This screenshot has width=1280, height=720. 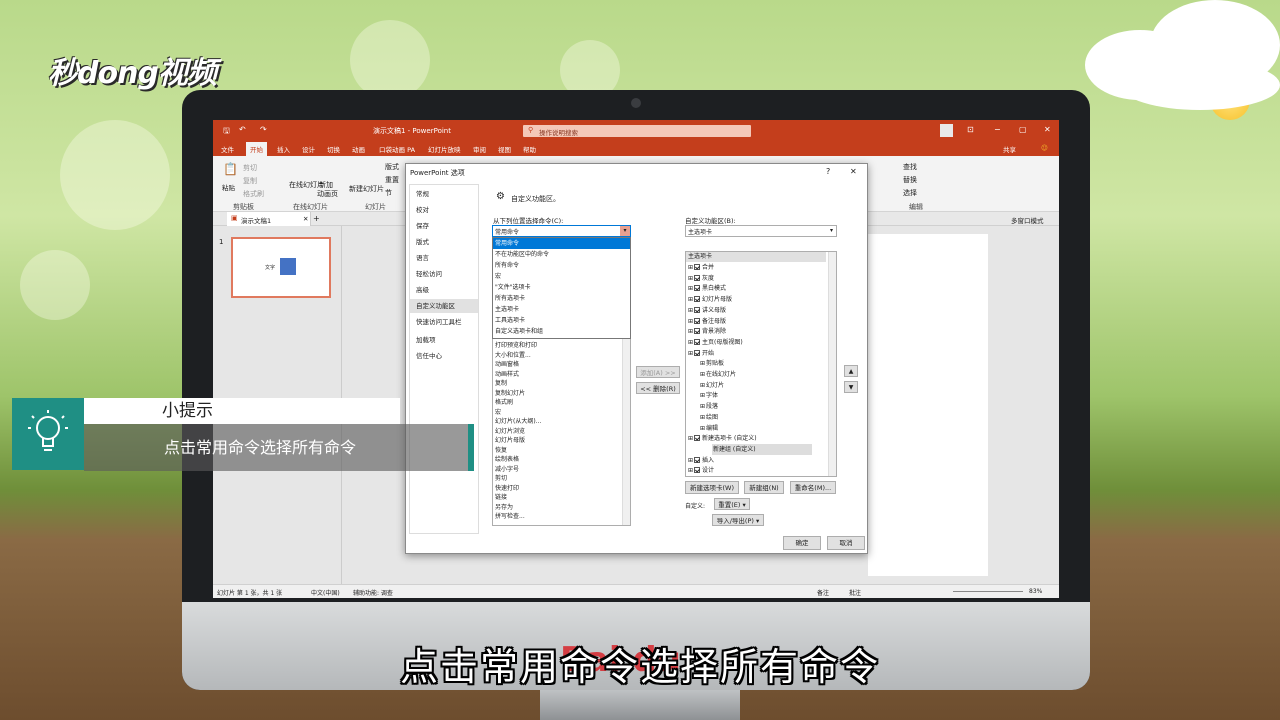 What do you see at coordinates (738, 520) in the screenshot?
I see `import-export-button: 导入/导出(P) ▾` at bounding box center [738, 520].